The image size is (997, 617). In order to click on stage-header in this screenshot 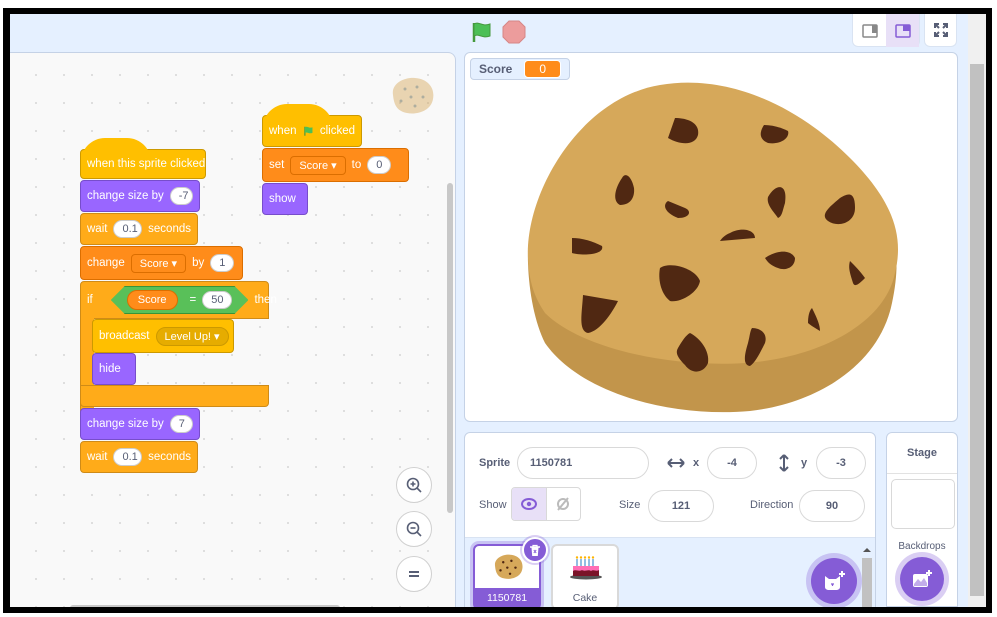, I will do `click(489, 33)`.